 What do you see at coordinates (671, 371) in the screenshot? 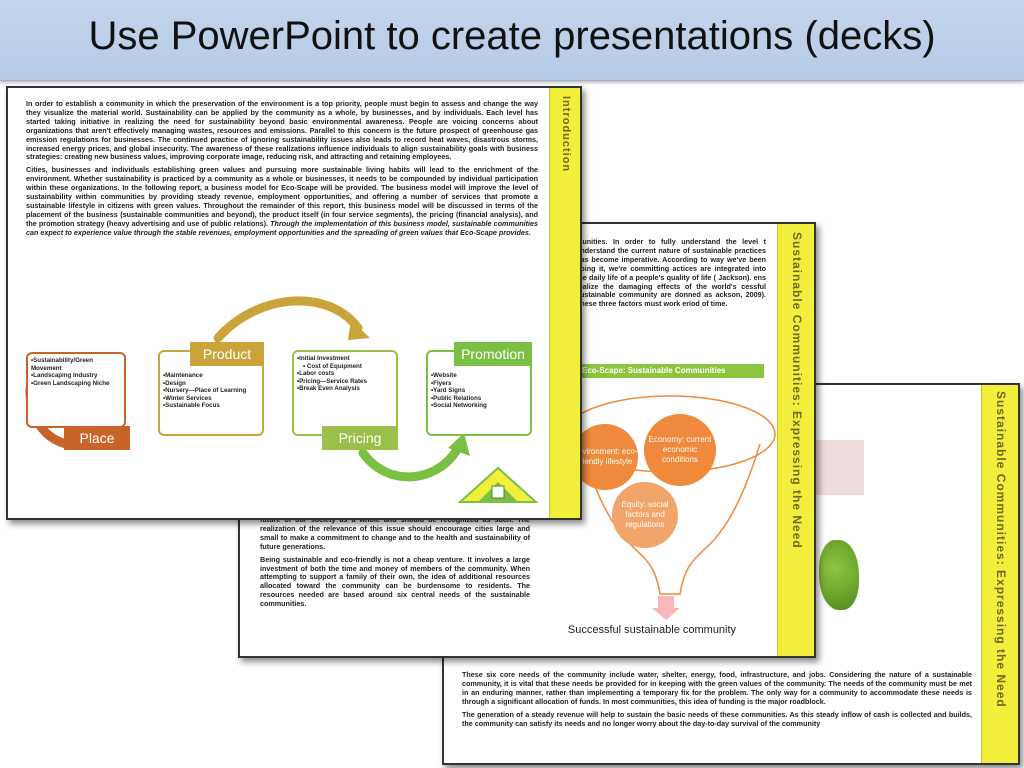
I see `slide2-diagram-header: Eco-Scape: Sustainable Communities` at bounding box center [671, 371].